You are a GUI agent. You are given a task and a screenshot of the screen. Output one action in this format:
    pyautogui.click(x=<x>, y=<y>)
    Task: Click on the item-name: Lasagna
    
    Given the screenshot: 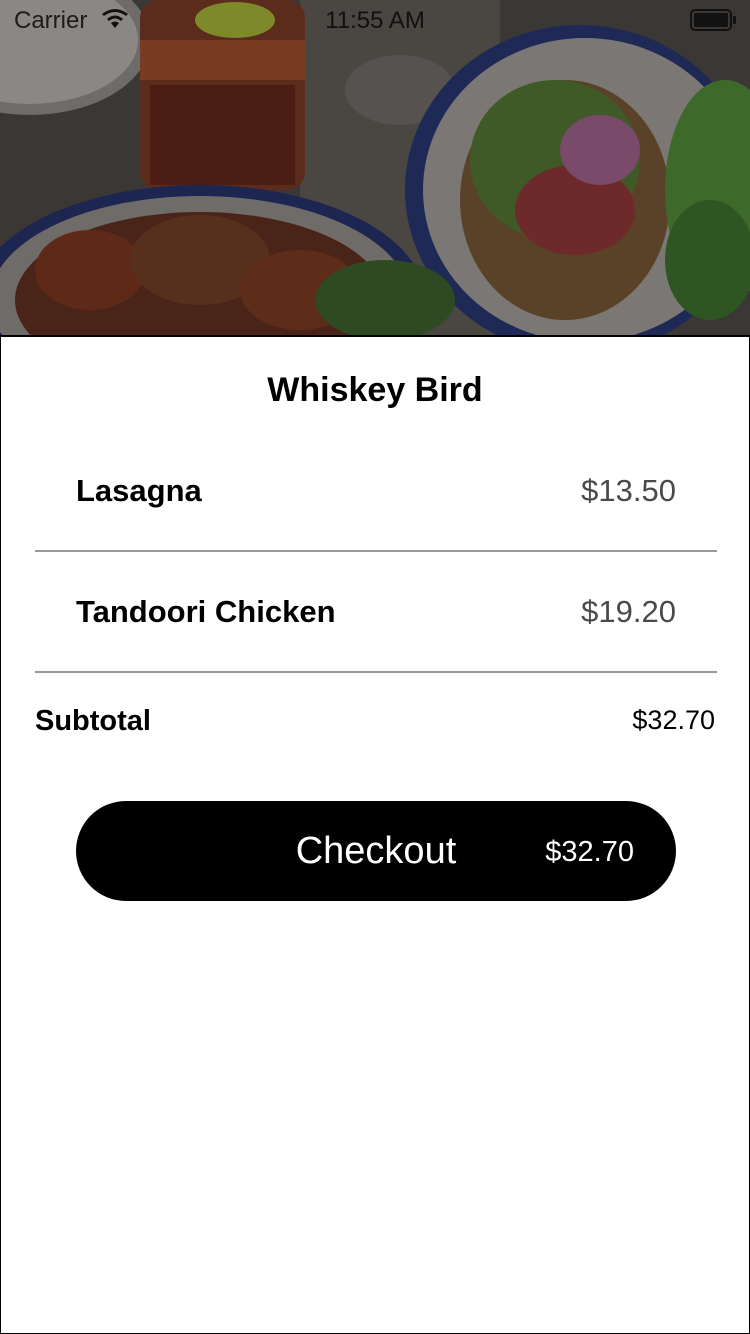 What is the action you would take?
    pyautogui.click(x=139, y=490)
    